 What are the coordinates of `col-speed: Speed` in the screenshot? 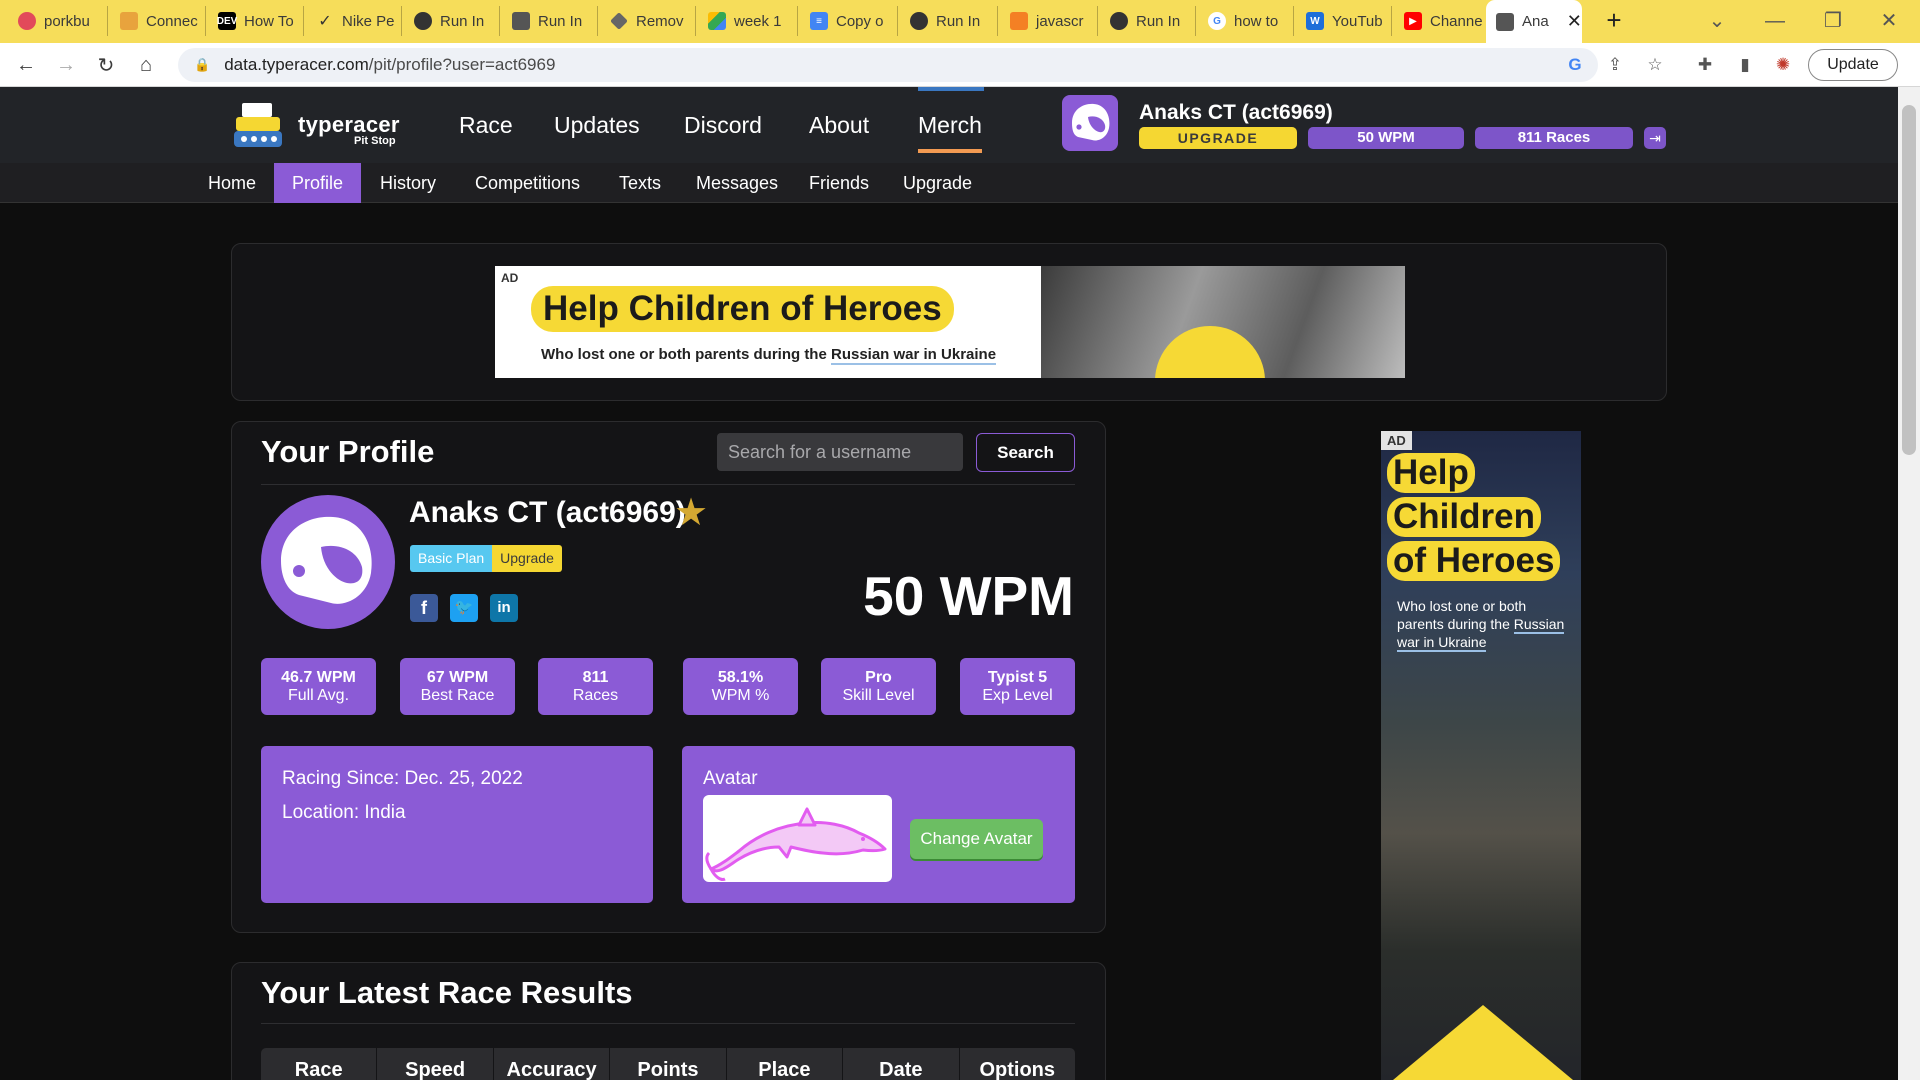 It's located at (435, 1064).